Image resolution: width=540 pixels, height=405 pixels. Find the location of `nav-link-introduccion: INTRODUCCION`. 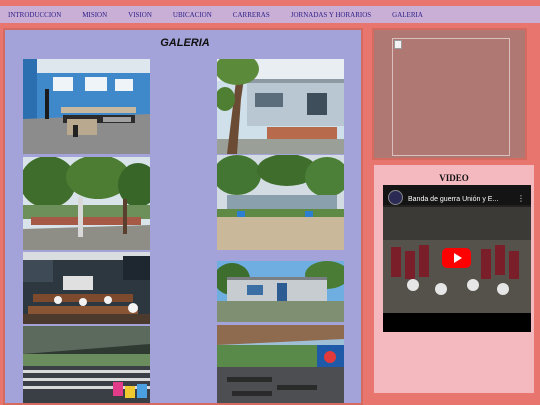

nav-link-introduccion: INTRODUCCION is located at coordinates (34, 15).